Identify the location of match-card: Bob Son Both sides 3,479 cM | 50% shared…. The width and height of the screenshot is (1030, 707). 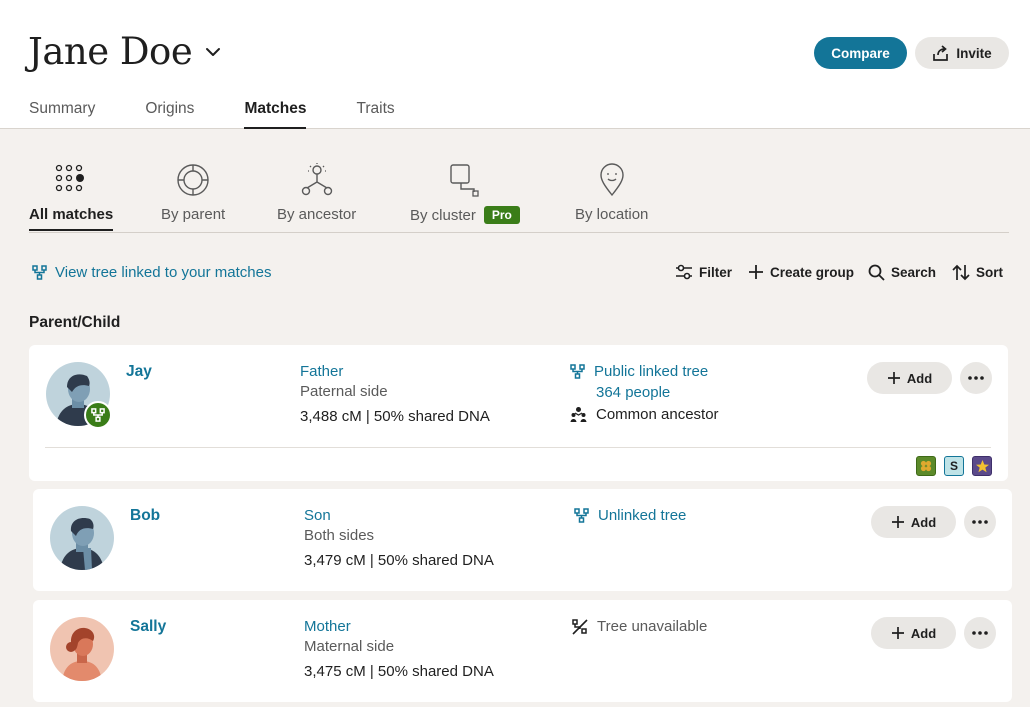
(522, 540).